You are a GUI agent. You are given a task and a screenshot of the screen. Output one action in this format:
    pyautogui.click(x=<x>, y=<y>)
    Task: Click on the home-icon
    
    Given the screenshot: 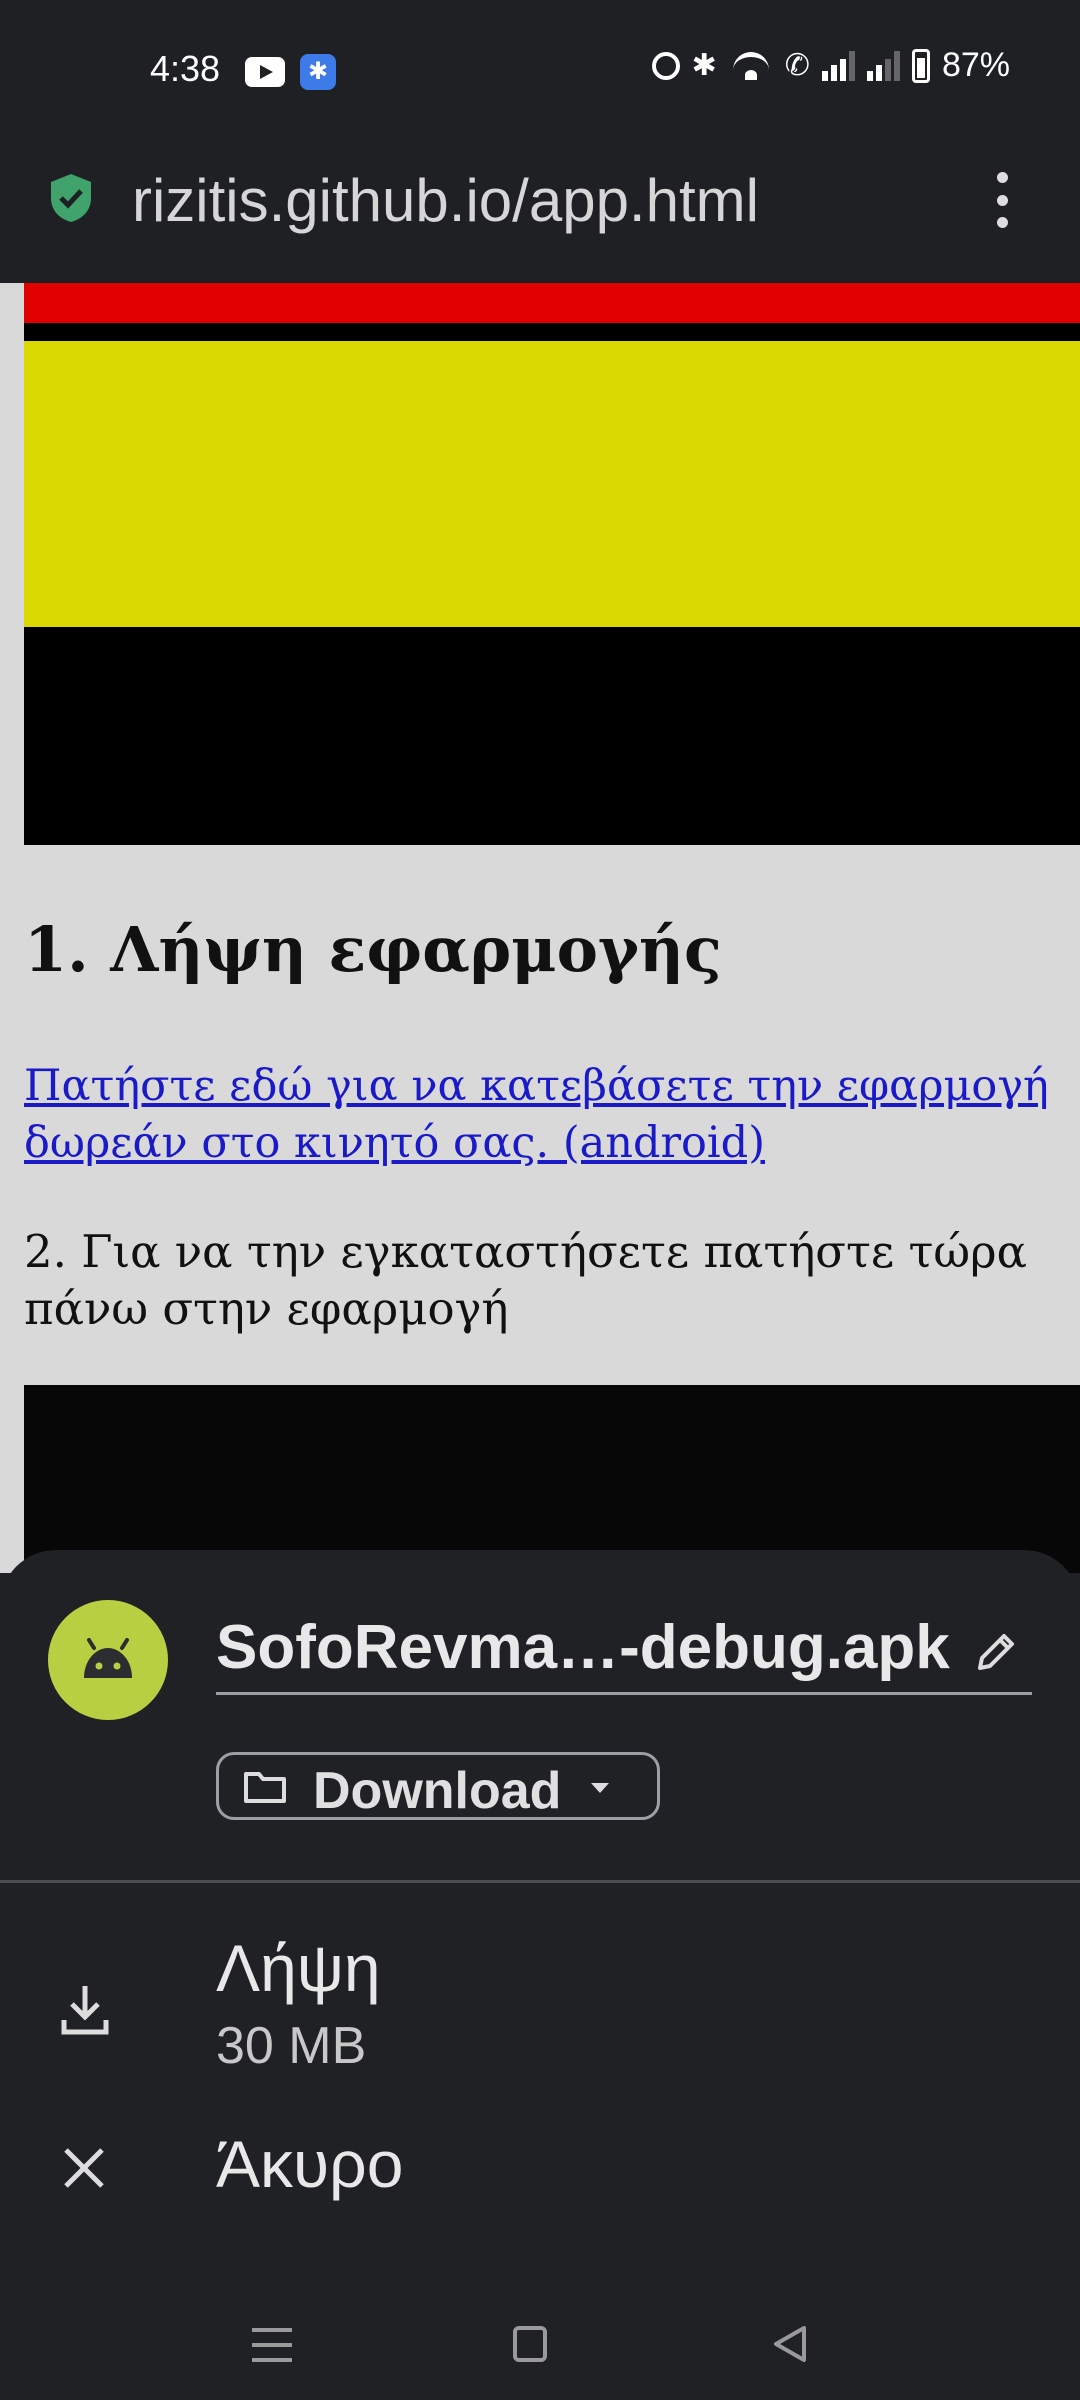 What is the action you would take?
    pyautogui.click(x=530, y=2344)
    